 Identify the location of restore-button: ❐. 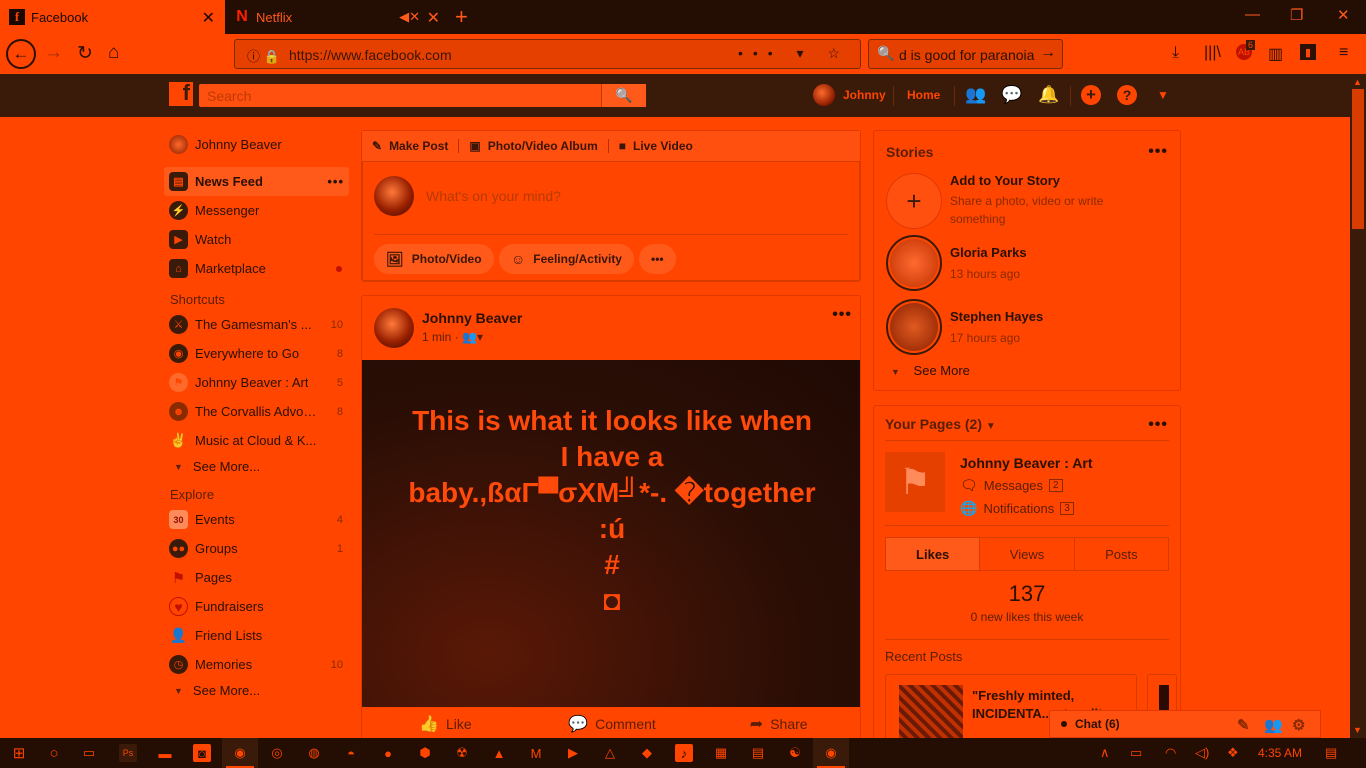
(1296, 15).